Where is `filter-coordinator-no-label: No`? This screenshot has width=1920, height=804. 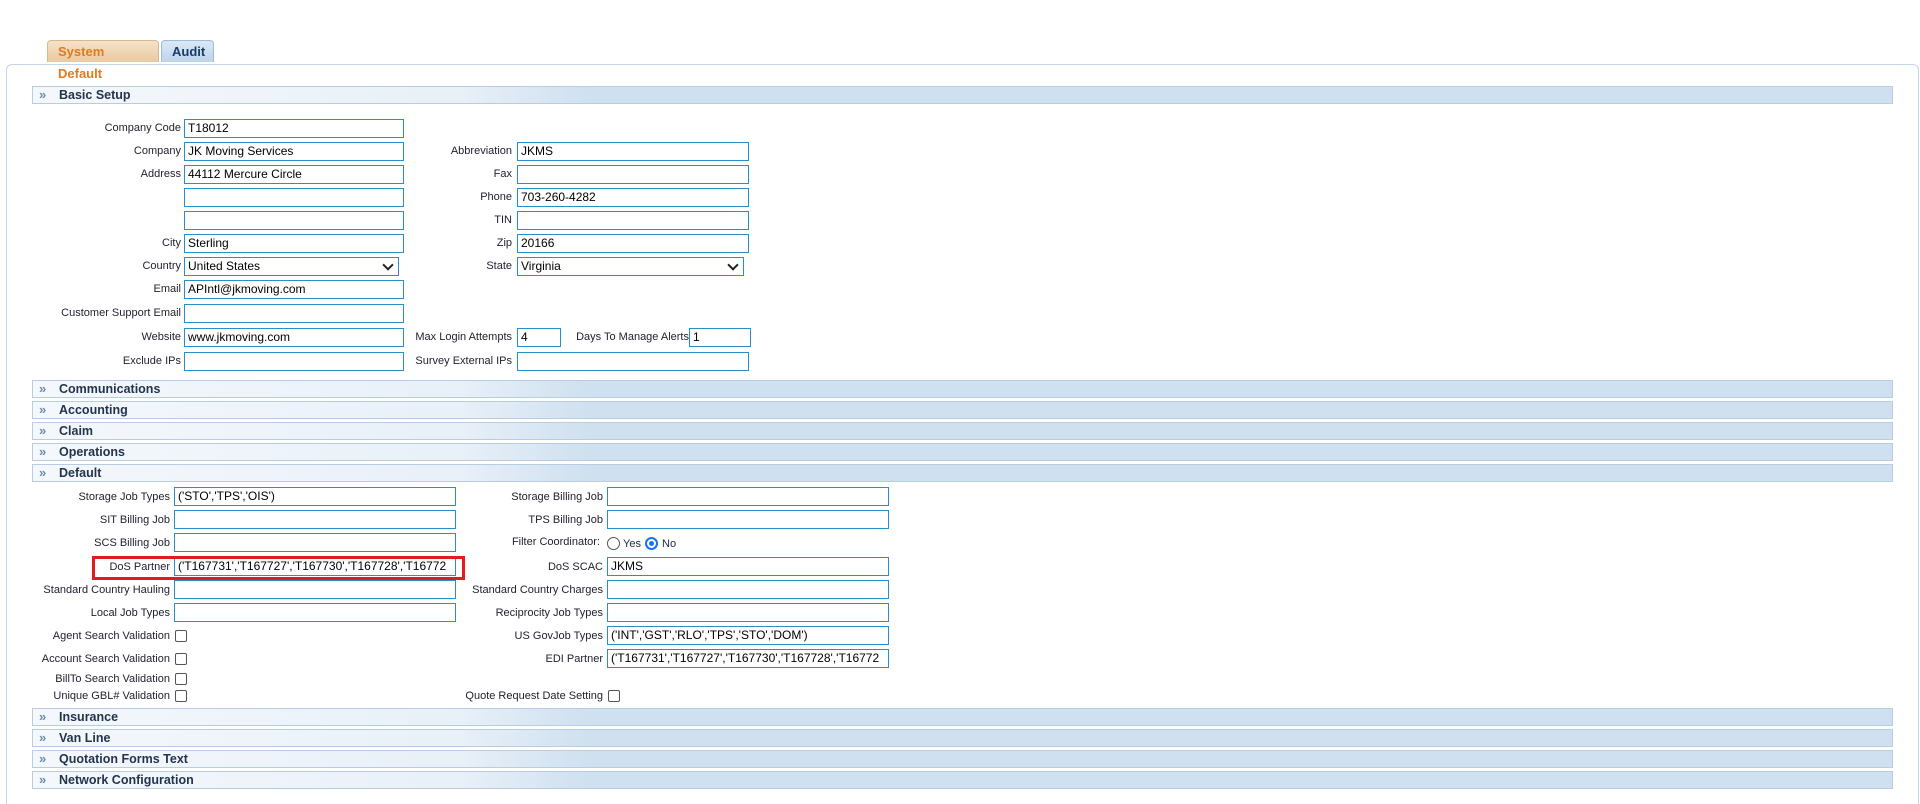
filter-coordinator-no-label: No is located at coordinates (669, 544).